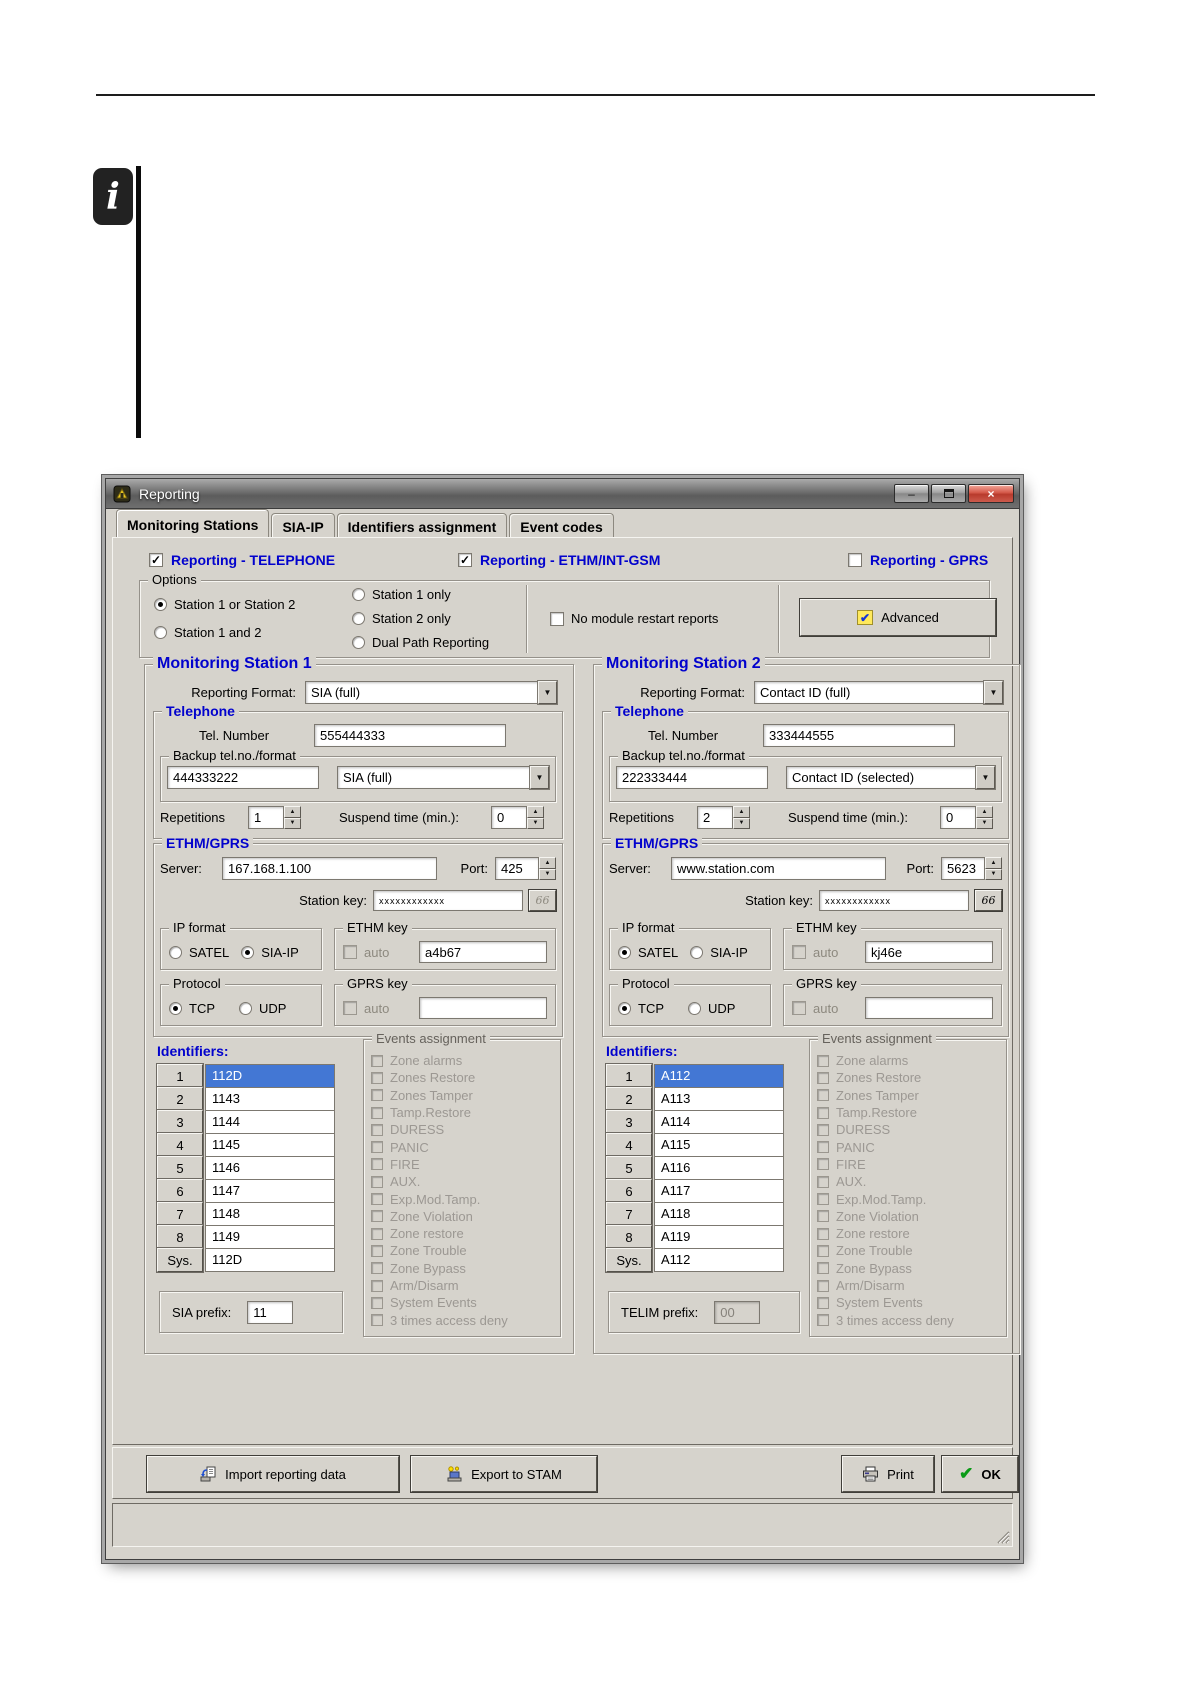 Image resolution: width=1191 pixels, height=1684 pixels. Describe the element at coordinates (929, 1008) in the screenshot. I see `station2-gprs-key-input` at that location.